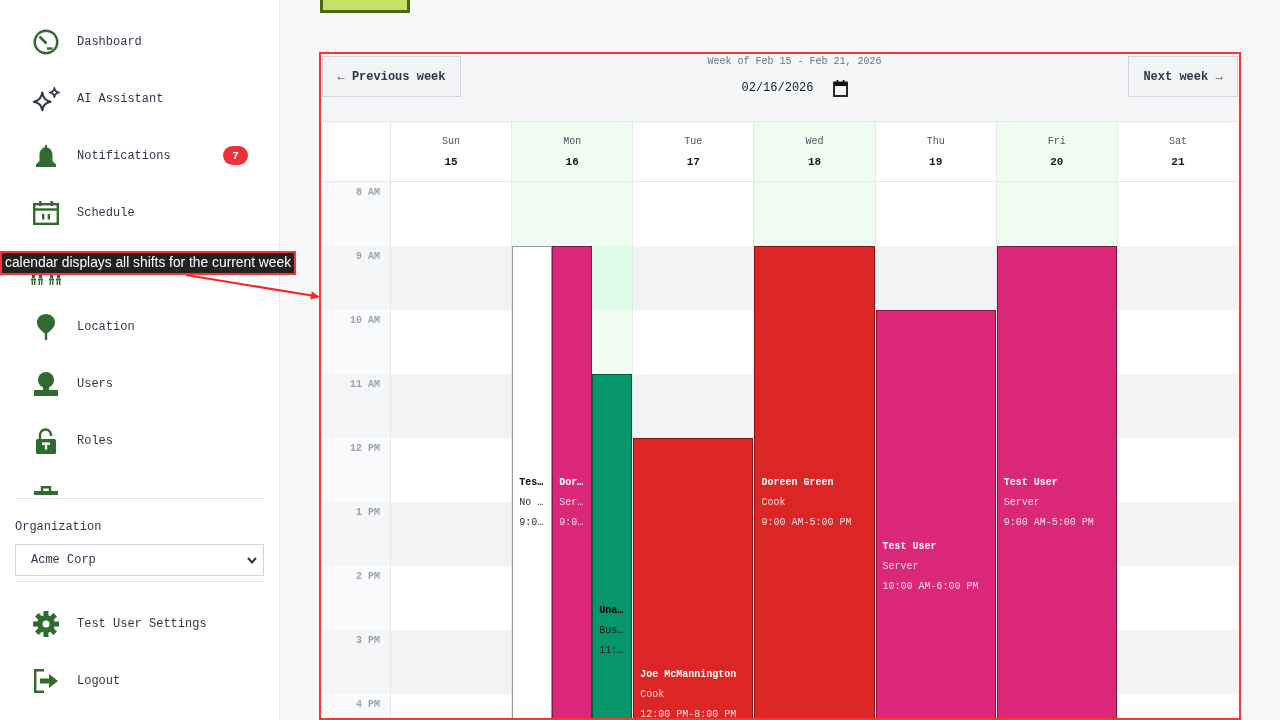 The width and height of the screenshot is (1280, 720). I want to click on day-date: 18, so click(814, 161).